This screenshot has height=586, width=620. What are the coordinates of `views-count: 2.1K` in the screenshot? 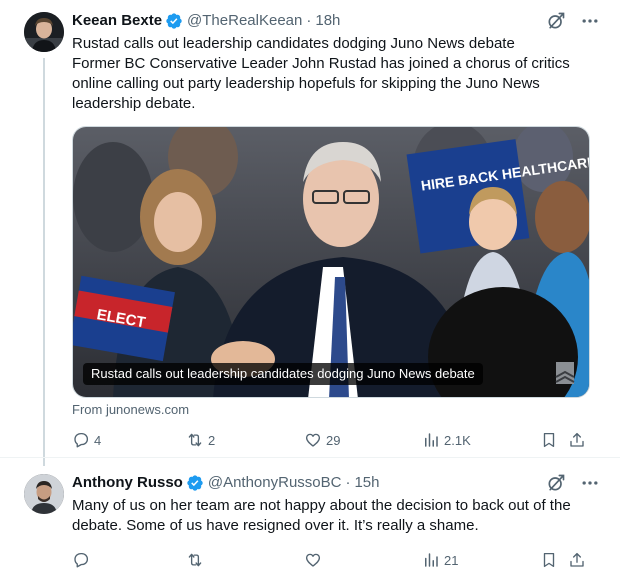 It's located at (457, 440).